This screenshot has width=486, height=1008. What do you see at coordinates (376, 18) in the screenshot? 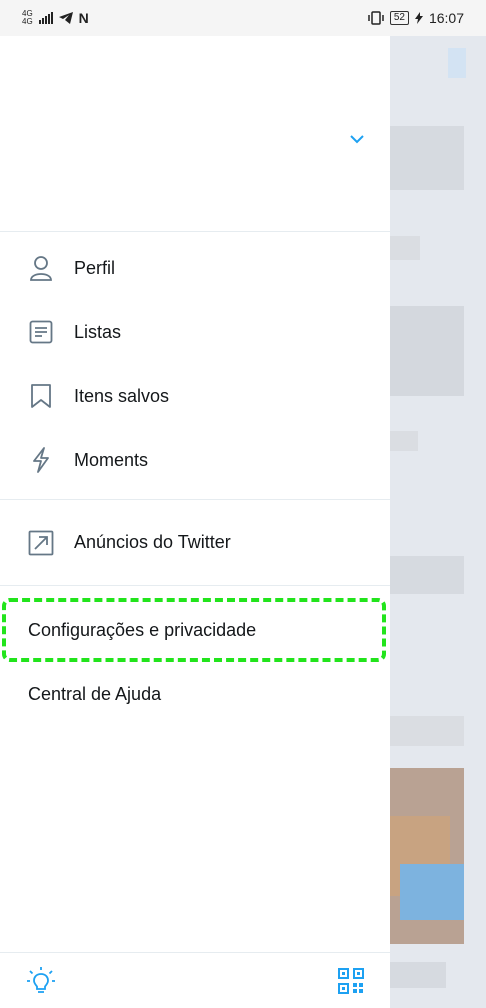
I see `vibrate-icon` at bounding box center [376, 18].